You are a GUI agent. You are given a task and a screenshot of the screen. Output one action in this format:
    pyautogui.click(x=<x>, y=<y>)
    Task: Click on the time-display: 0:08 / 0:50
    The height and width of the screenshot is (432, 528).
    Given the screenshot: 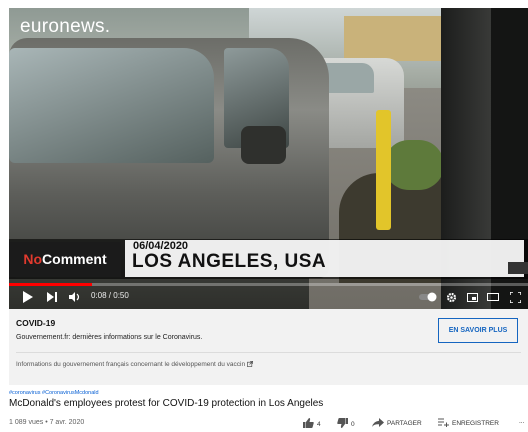 What is the action you would take?
    pyautogui.click(x=110, y=295)
    